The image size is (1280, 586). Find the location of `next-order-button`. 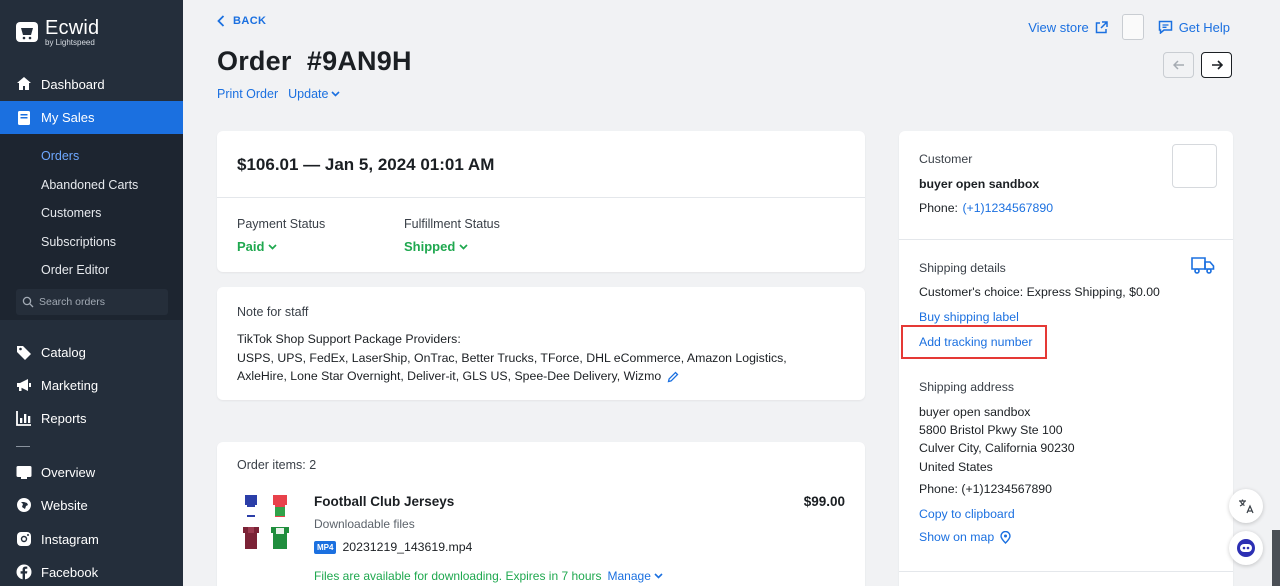

next-order-button is located at coordinates (1216, 65).